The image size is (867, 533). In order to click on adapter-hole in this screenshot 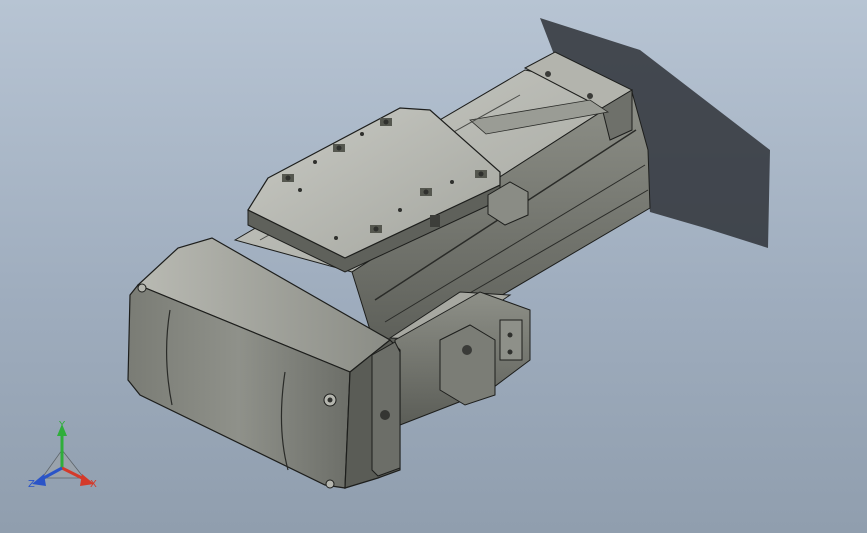, I will do `click(467, 350)`.